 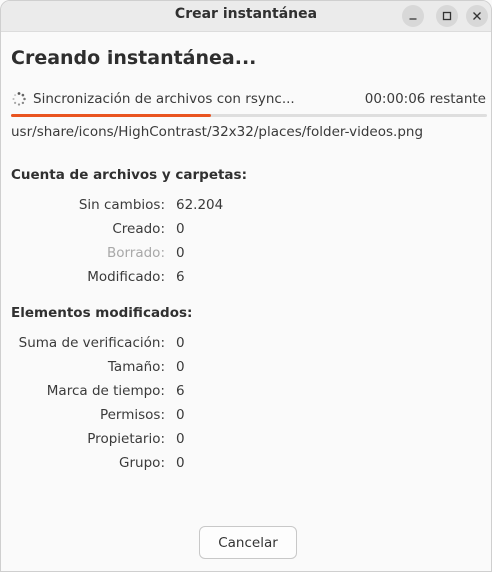 I want to click on spinner-icon, so click(x=19, y=99).